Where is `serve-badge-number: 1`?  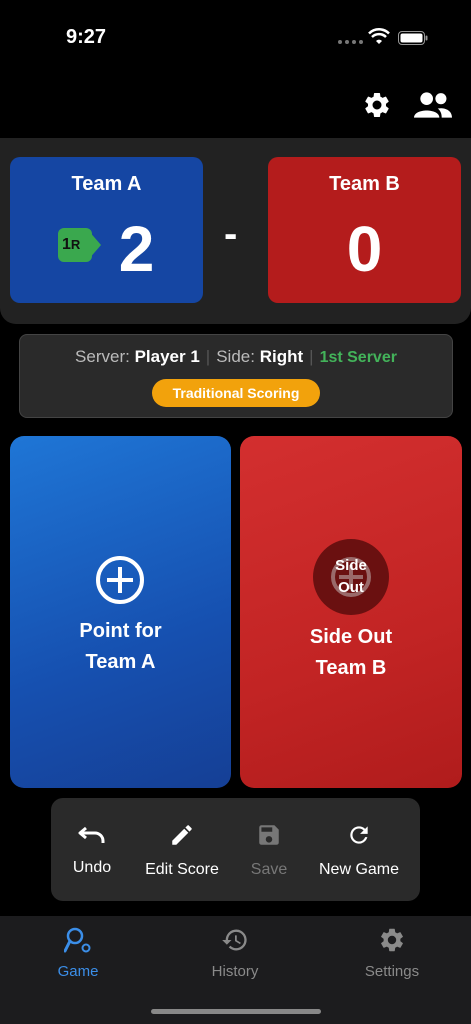 serve-badge-number: 1 is located at coordinates (66, 244).